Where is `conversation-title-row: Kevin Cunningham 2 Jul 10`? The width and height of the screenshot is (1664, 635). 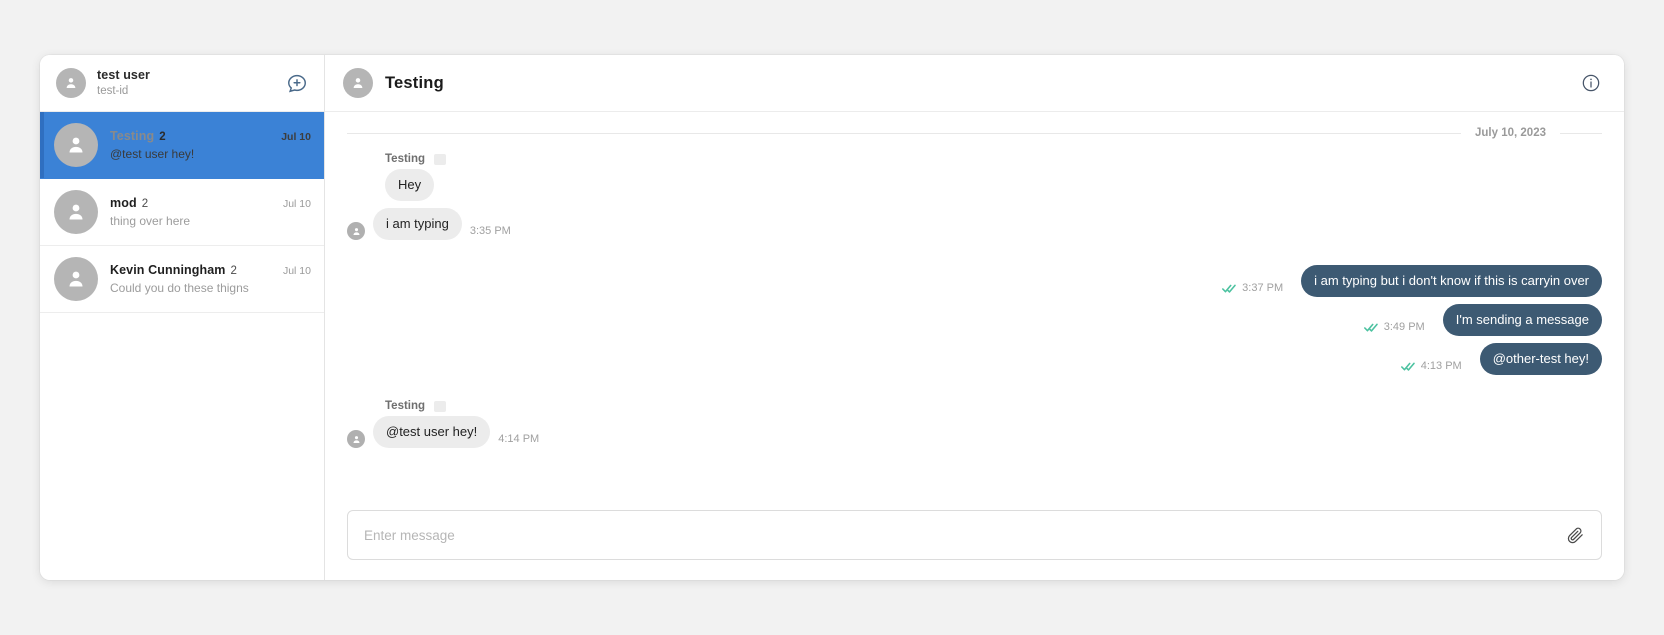 conversation-title-row: Kevin Cunningham 2 Jul 10 is located at coordinates (210, 270).